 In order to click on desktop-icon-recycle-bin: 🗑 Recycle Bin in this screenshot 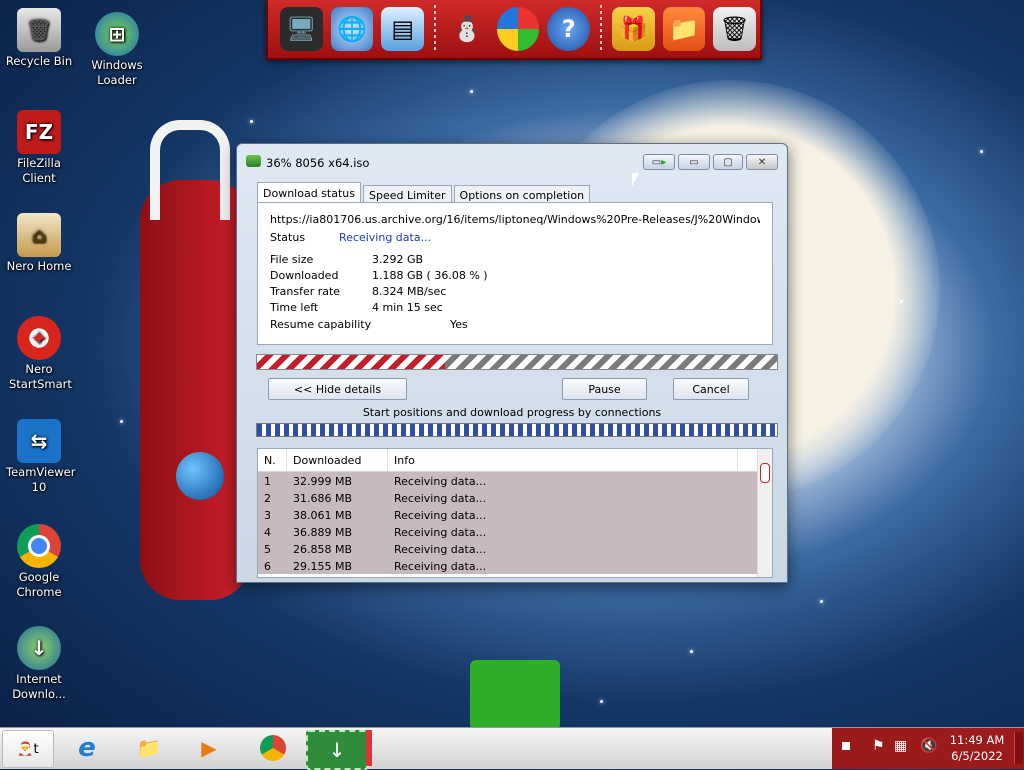, I will do `click(39, 38)`.